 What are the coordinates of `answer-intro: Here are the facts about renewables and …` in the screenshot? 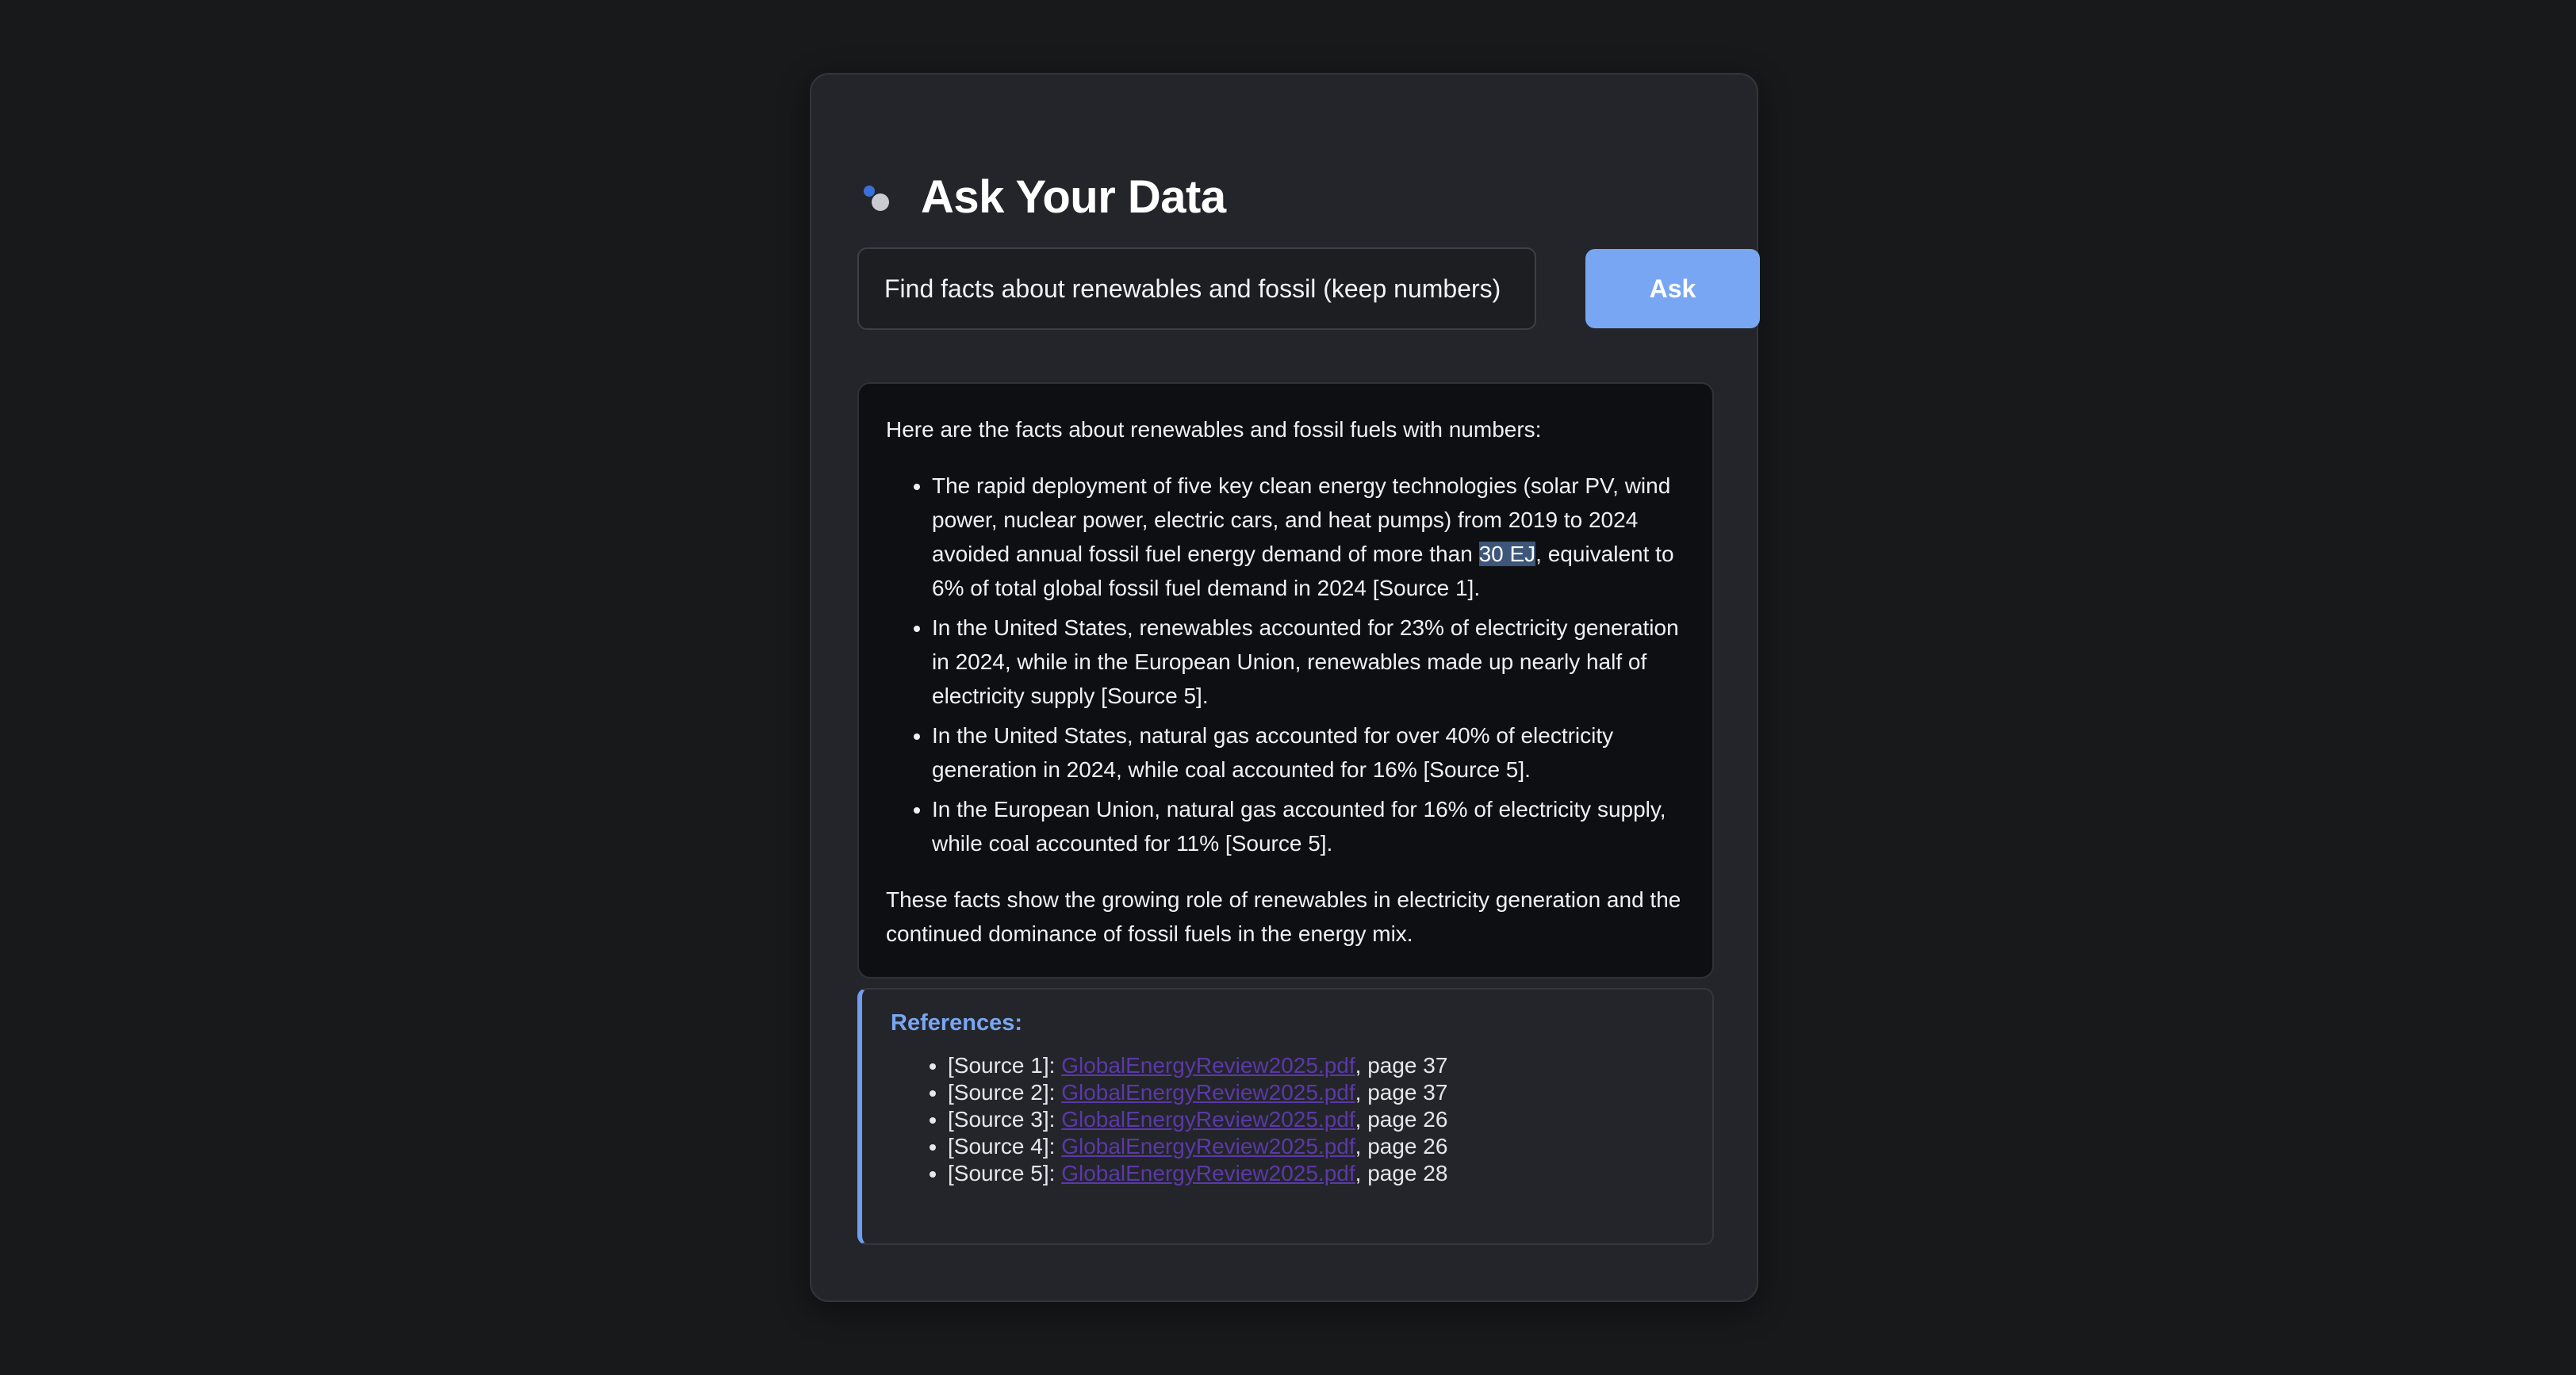 It's located at (1214, 429).